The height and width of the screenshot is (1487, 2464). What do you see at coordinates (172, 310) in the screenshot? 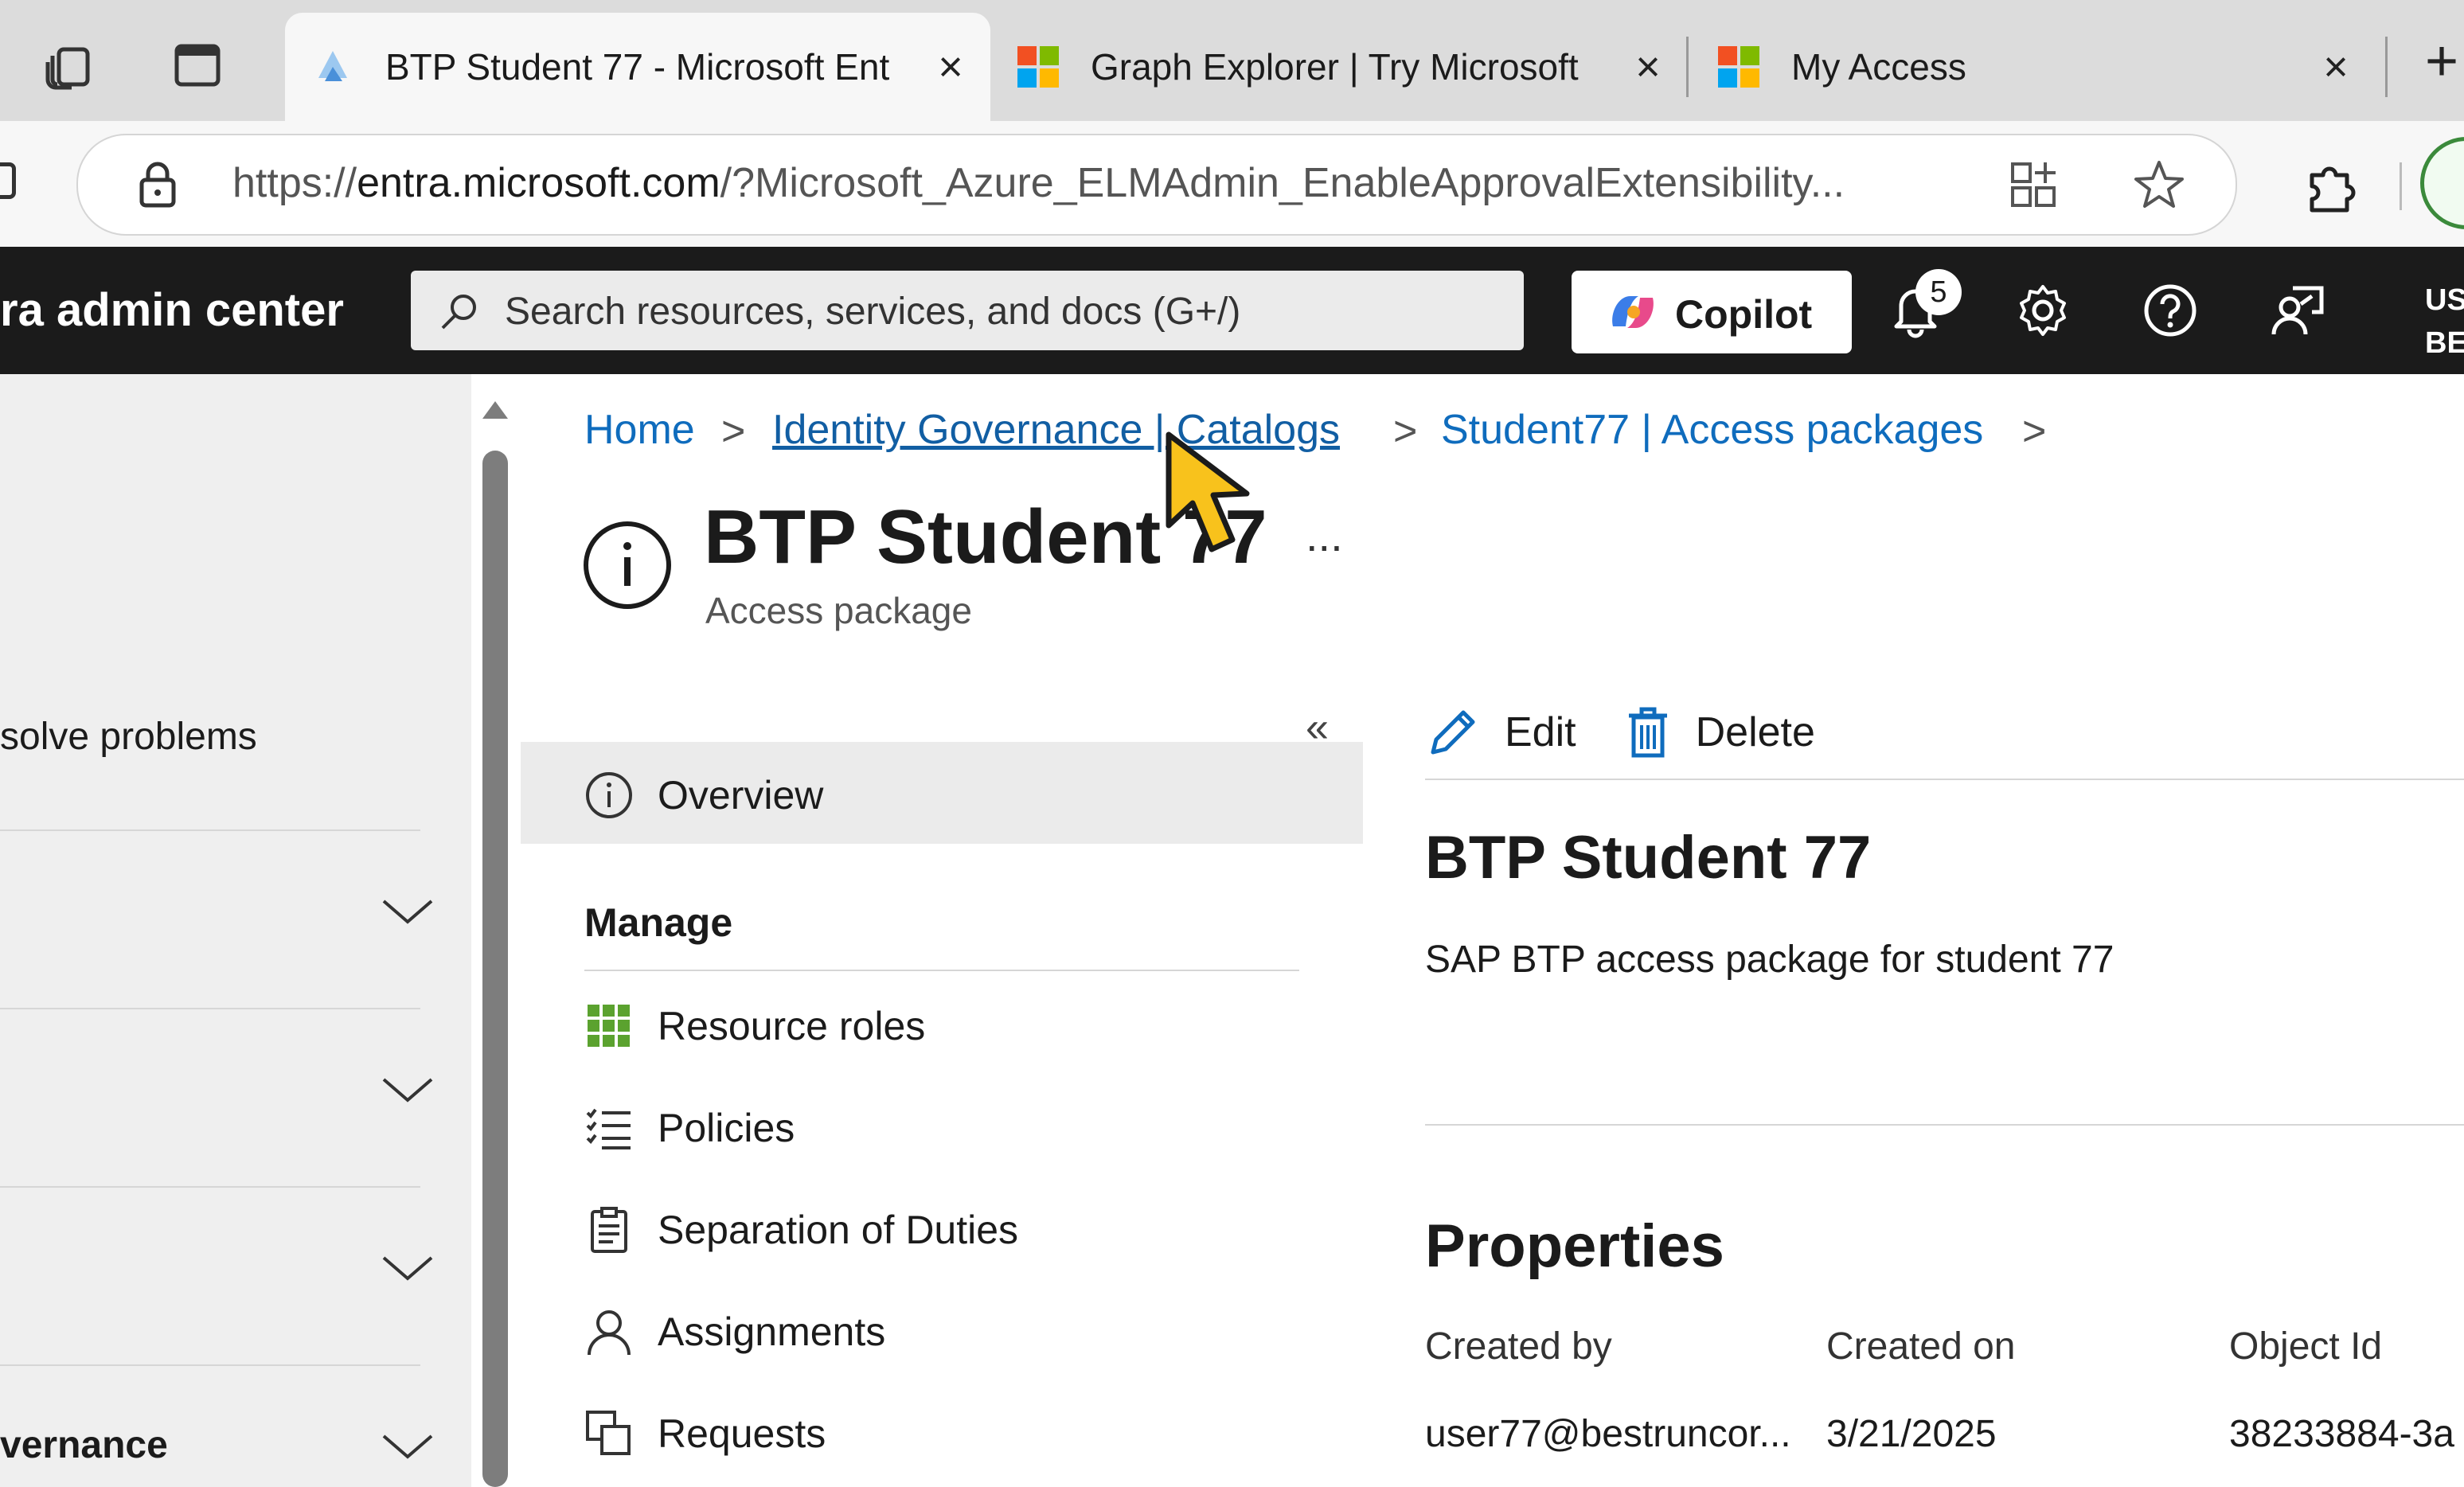
I see `portal-brand: ra admin center` at bounding box center [172, 310].